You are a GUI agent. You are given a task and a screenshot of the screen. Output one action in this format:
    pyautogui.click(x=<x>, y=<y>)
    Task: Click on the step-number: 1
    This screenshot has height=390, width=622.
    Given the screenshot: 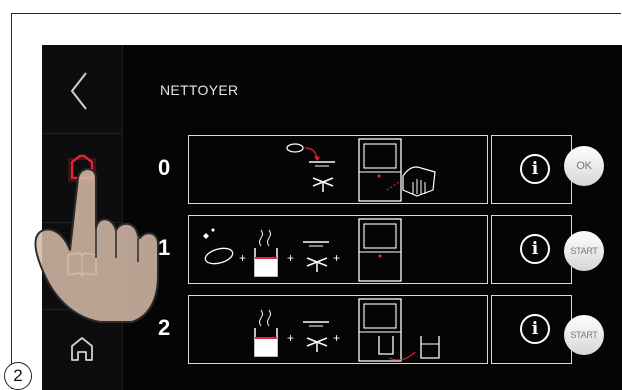 What is the action you would take?
    pyautogui.click(x=164, y=247)
    